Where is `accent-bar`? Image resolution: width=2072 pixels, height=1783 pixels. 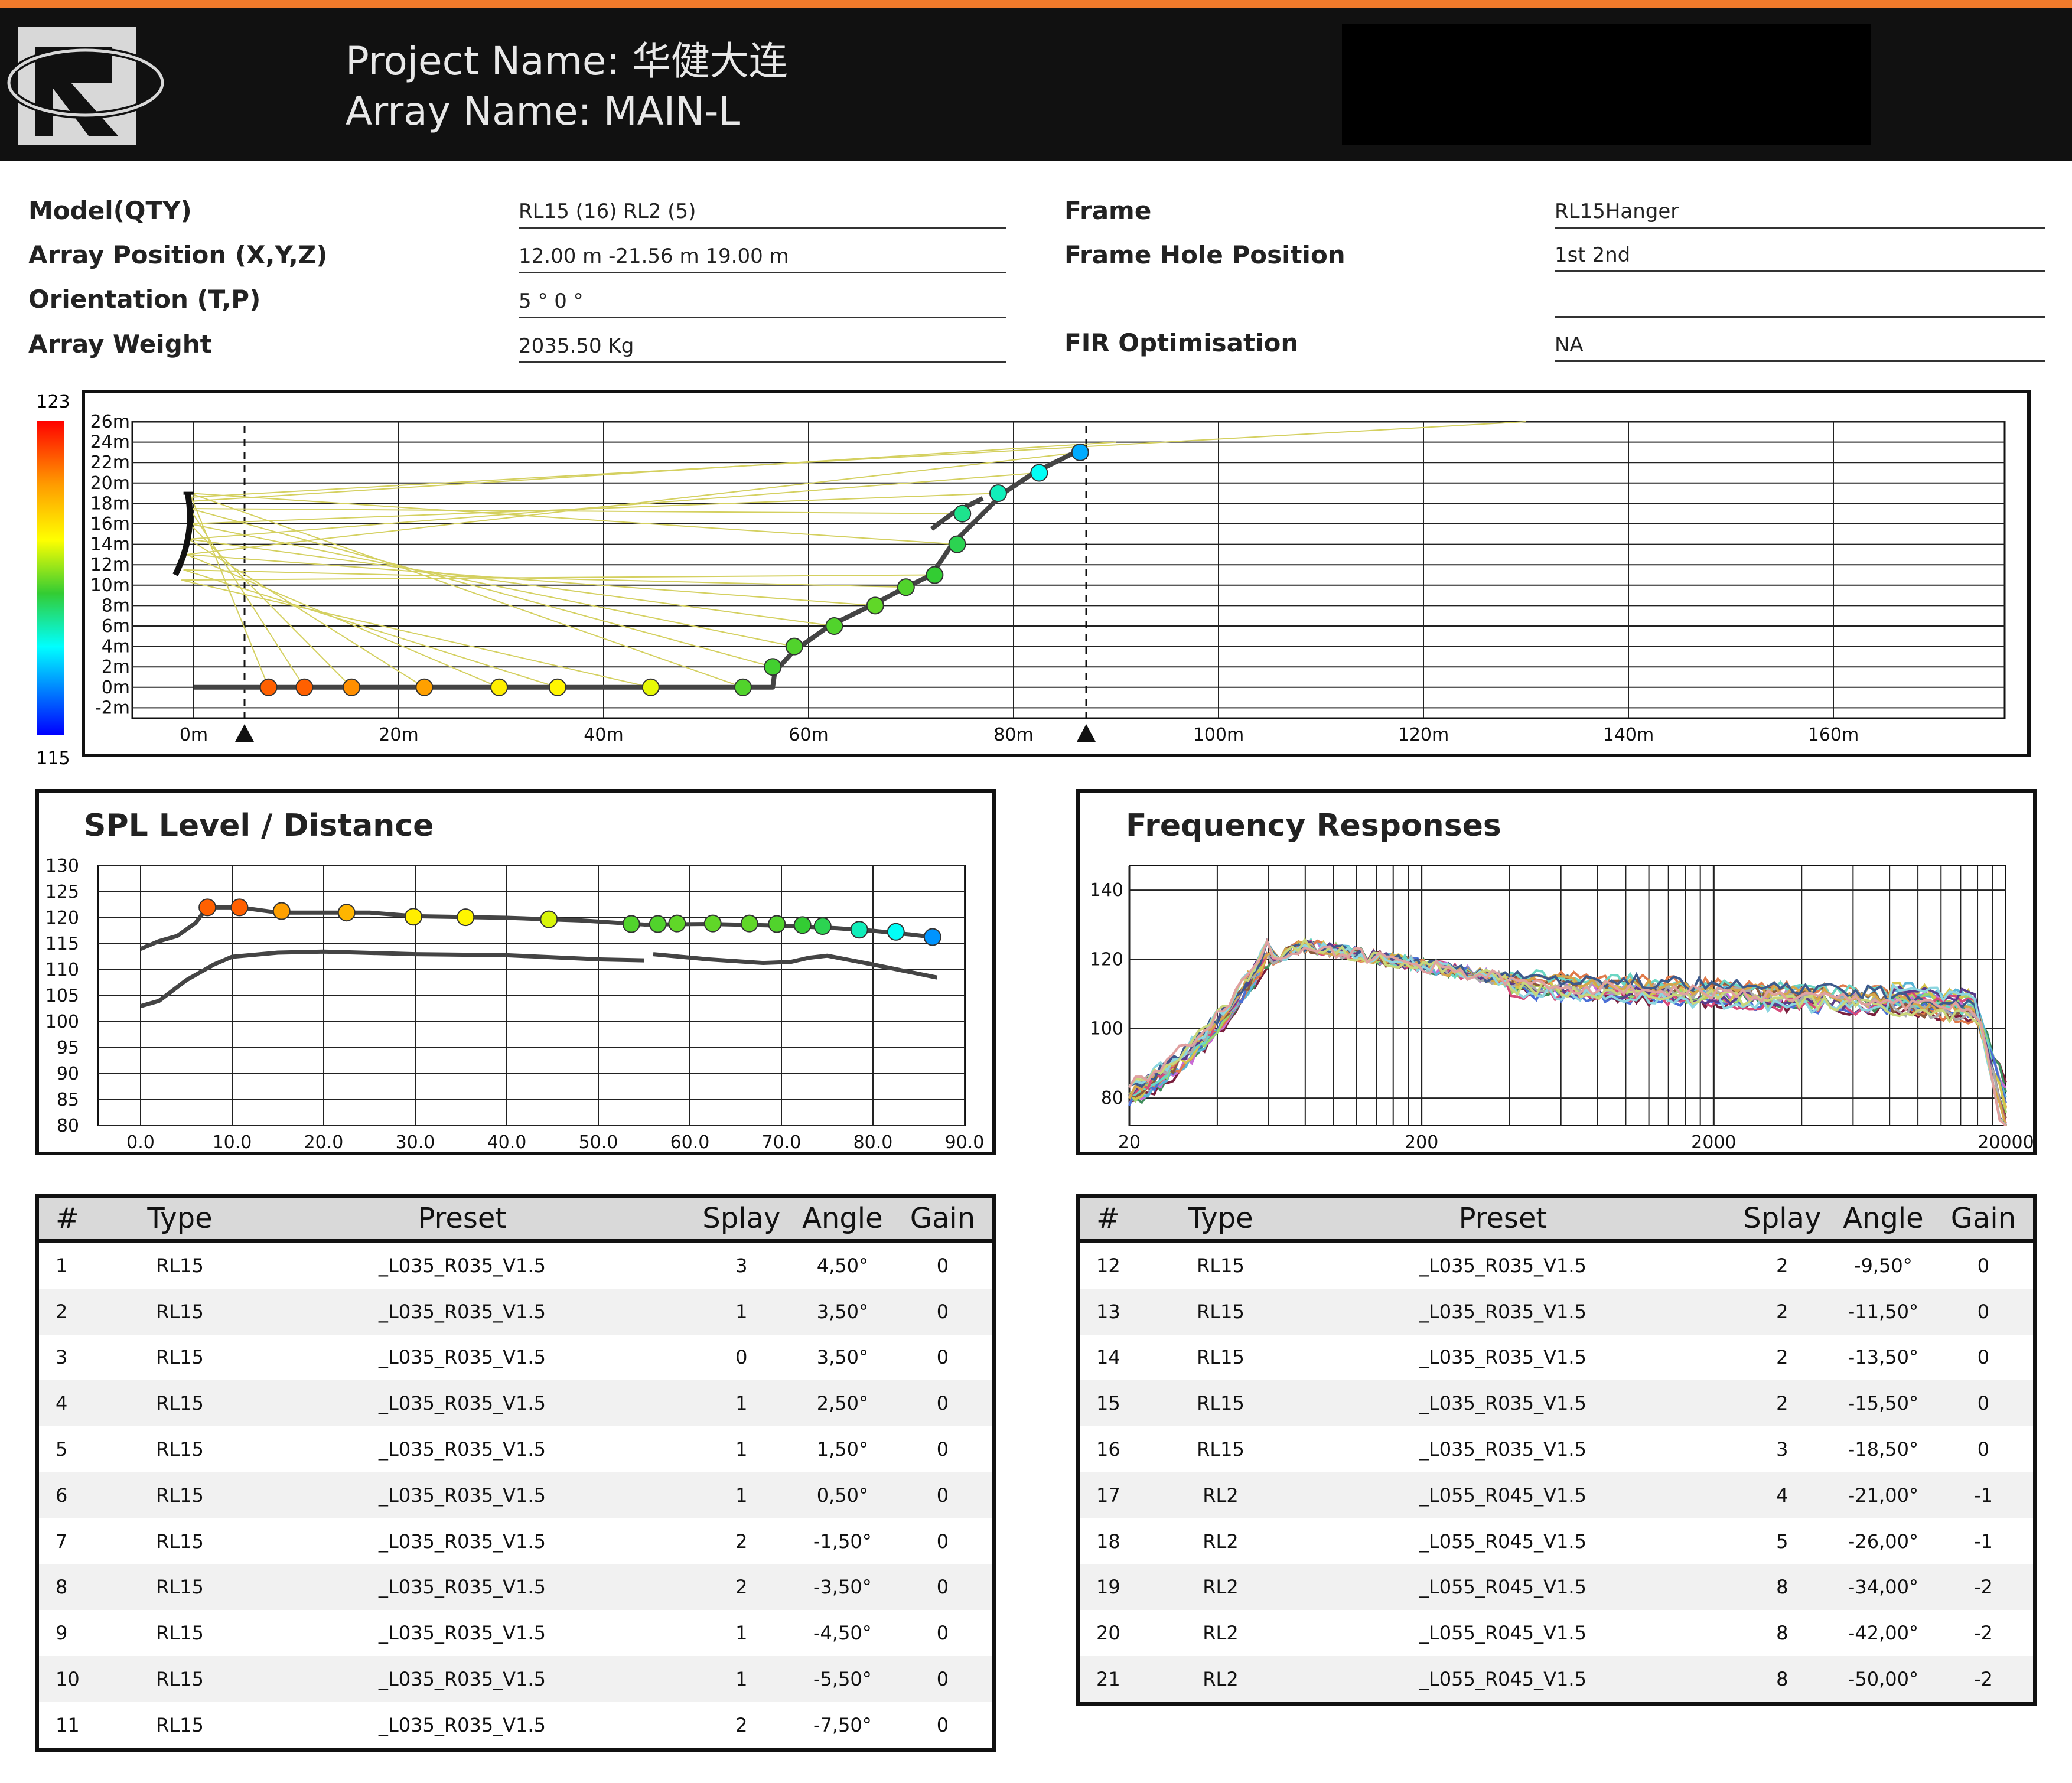
accent-bar is located at coordinates (1036, 4).